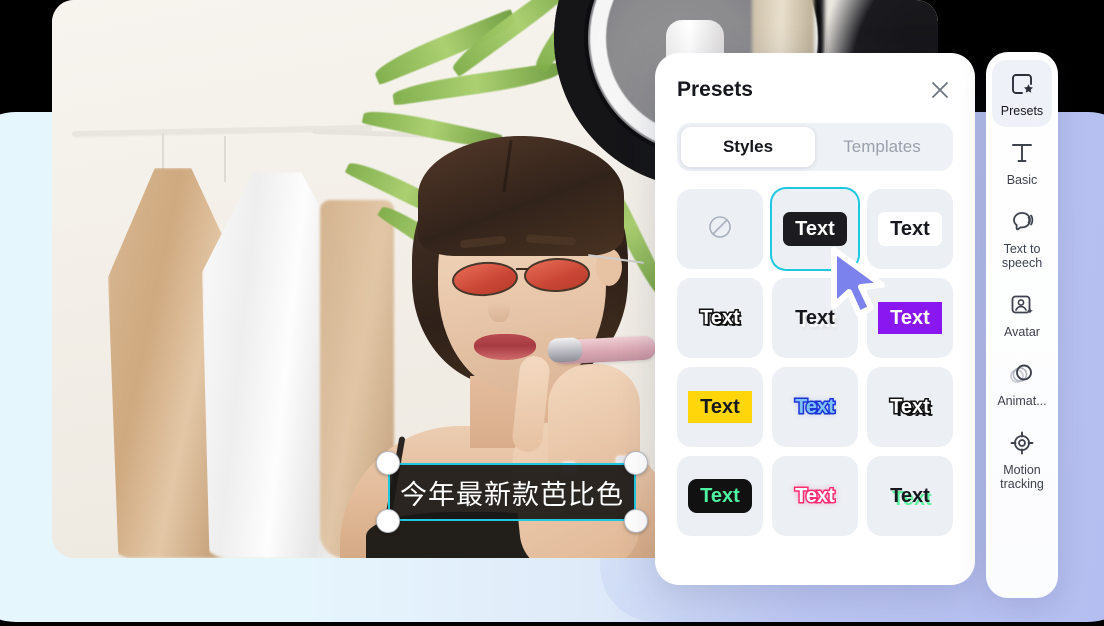 The height and width of the screenshot is (626, 1104). I want to click on style-tile-green-pill: Text, so click(720, 496).